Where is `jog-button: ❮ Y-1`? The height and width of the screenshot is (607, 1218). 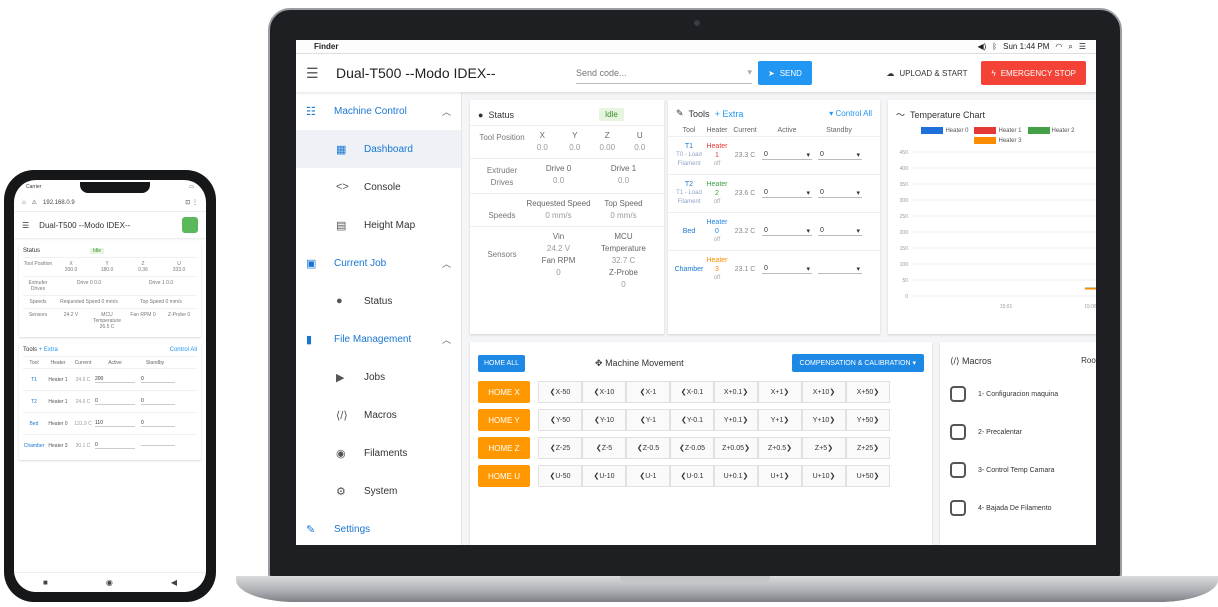 jog-button: ❮ Y-1 is located at coordinates (648, 420).